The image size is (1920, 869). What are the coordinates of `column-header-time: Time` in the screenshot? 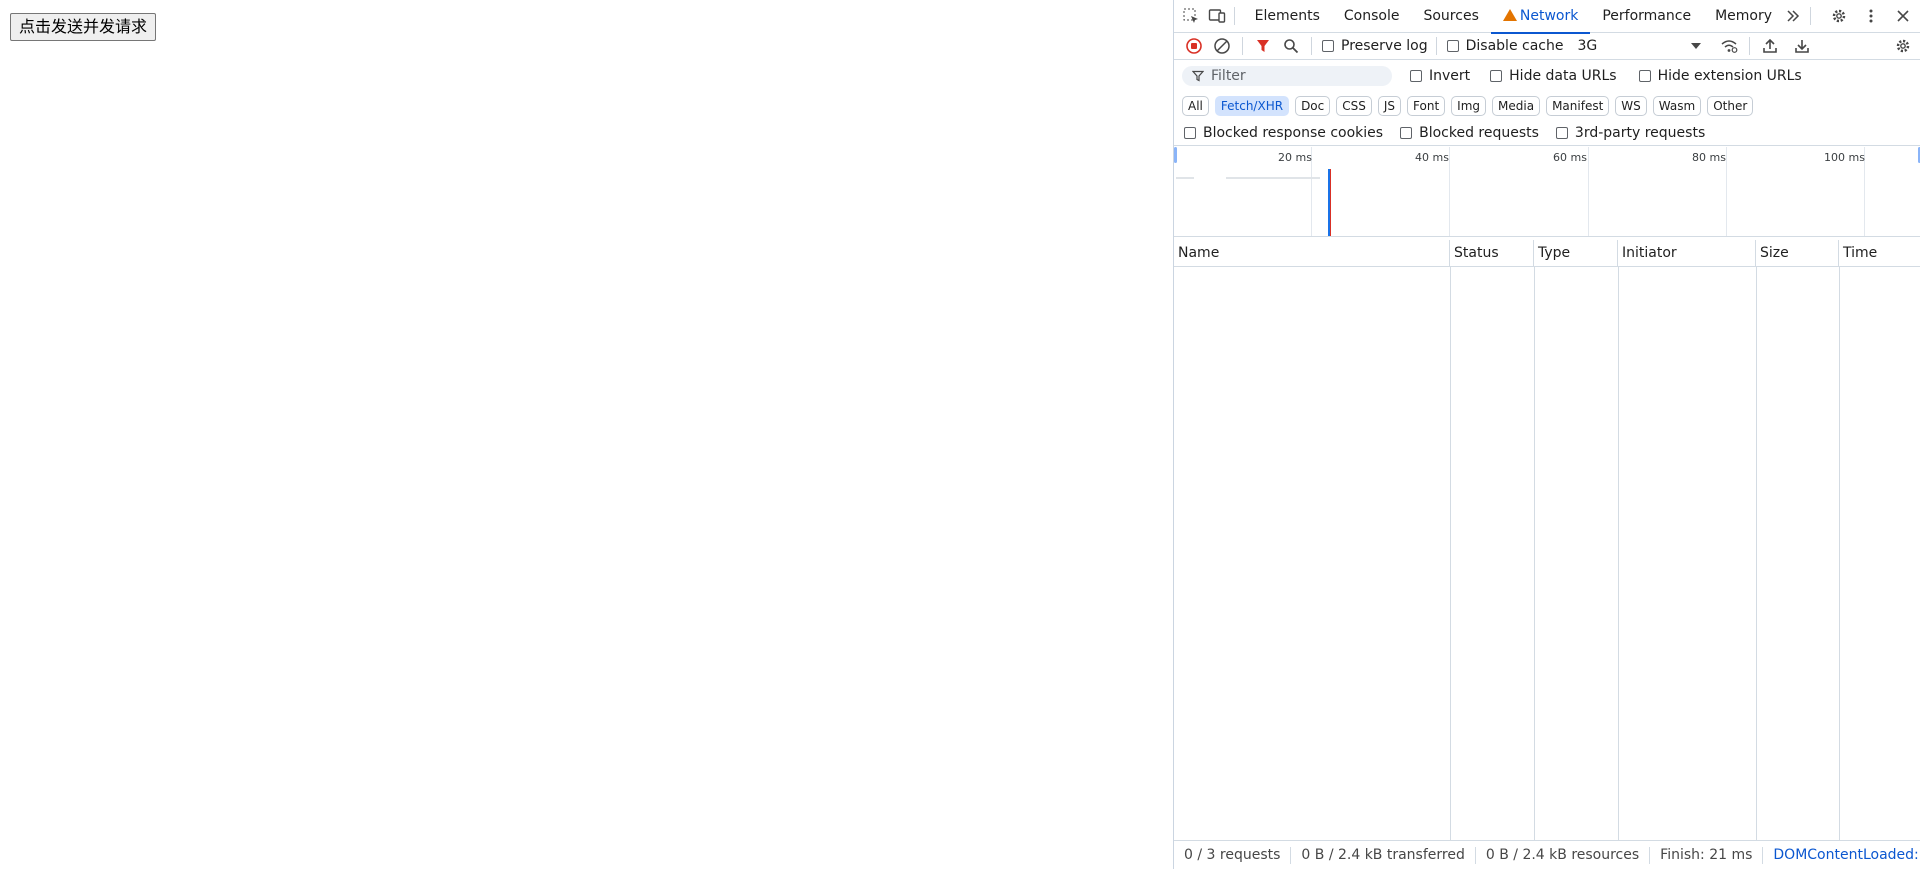 It's located at (1879, 253).